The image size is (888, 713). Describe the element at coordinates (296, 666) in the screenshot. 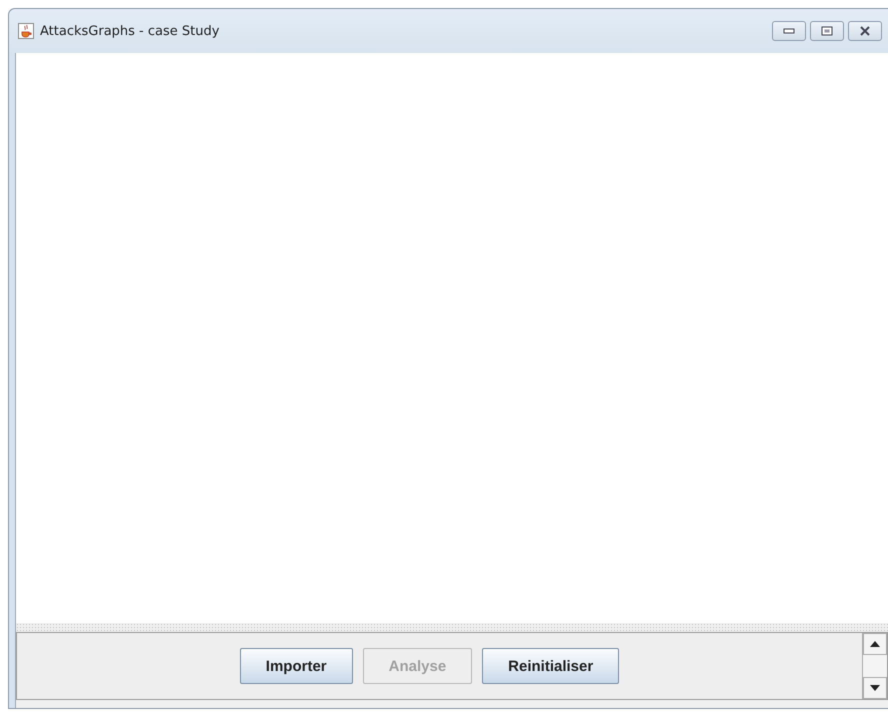

I see `action-button: Importer` at that location.